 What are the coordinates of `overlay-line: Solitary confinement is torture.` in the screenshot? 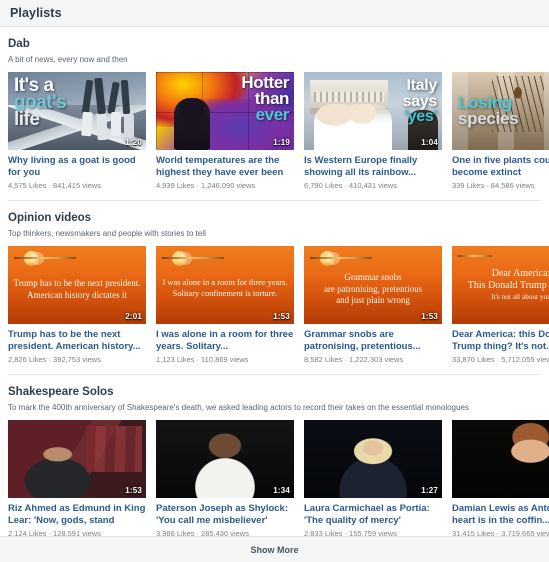 It's located at (225, 293).